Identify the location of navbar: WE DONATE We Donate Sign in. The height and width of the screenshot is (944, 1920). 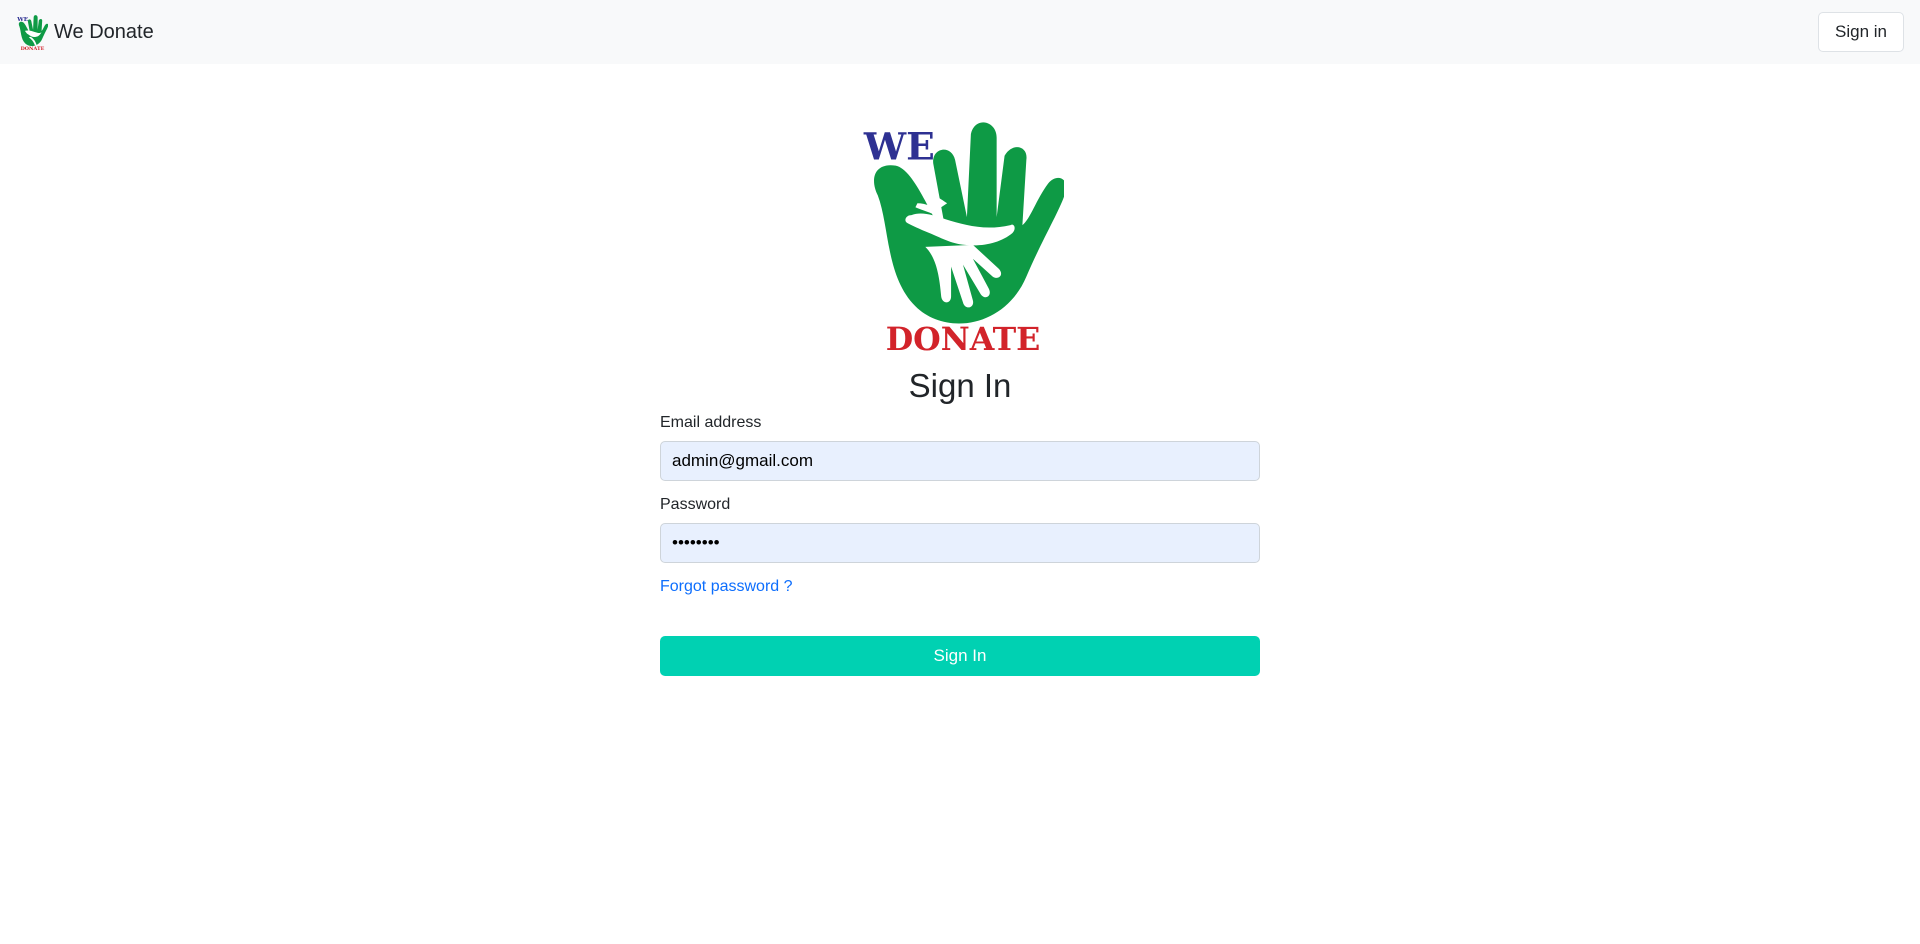
(960, 32).